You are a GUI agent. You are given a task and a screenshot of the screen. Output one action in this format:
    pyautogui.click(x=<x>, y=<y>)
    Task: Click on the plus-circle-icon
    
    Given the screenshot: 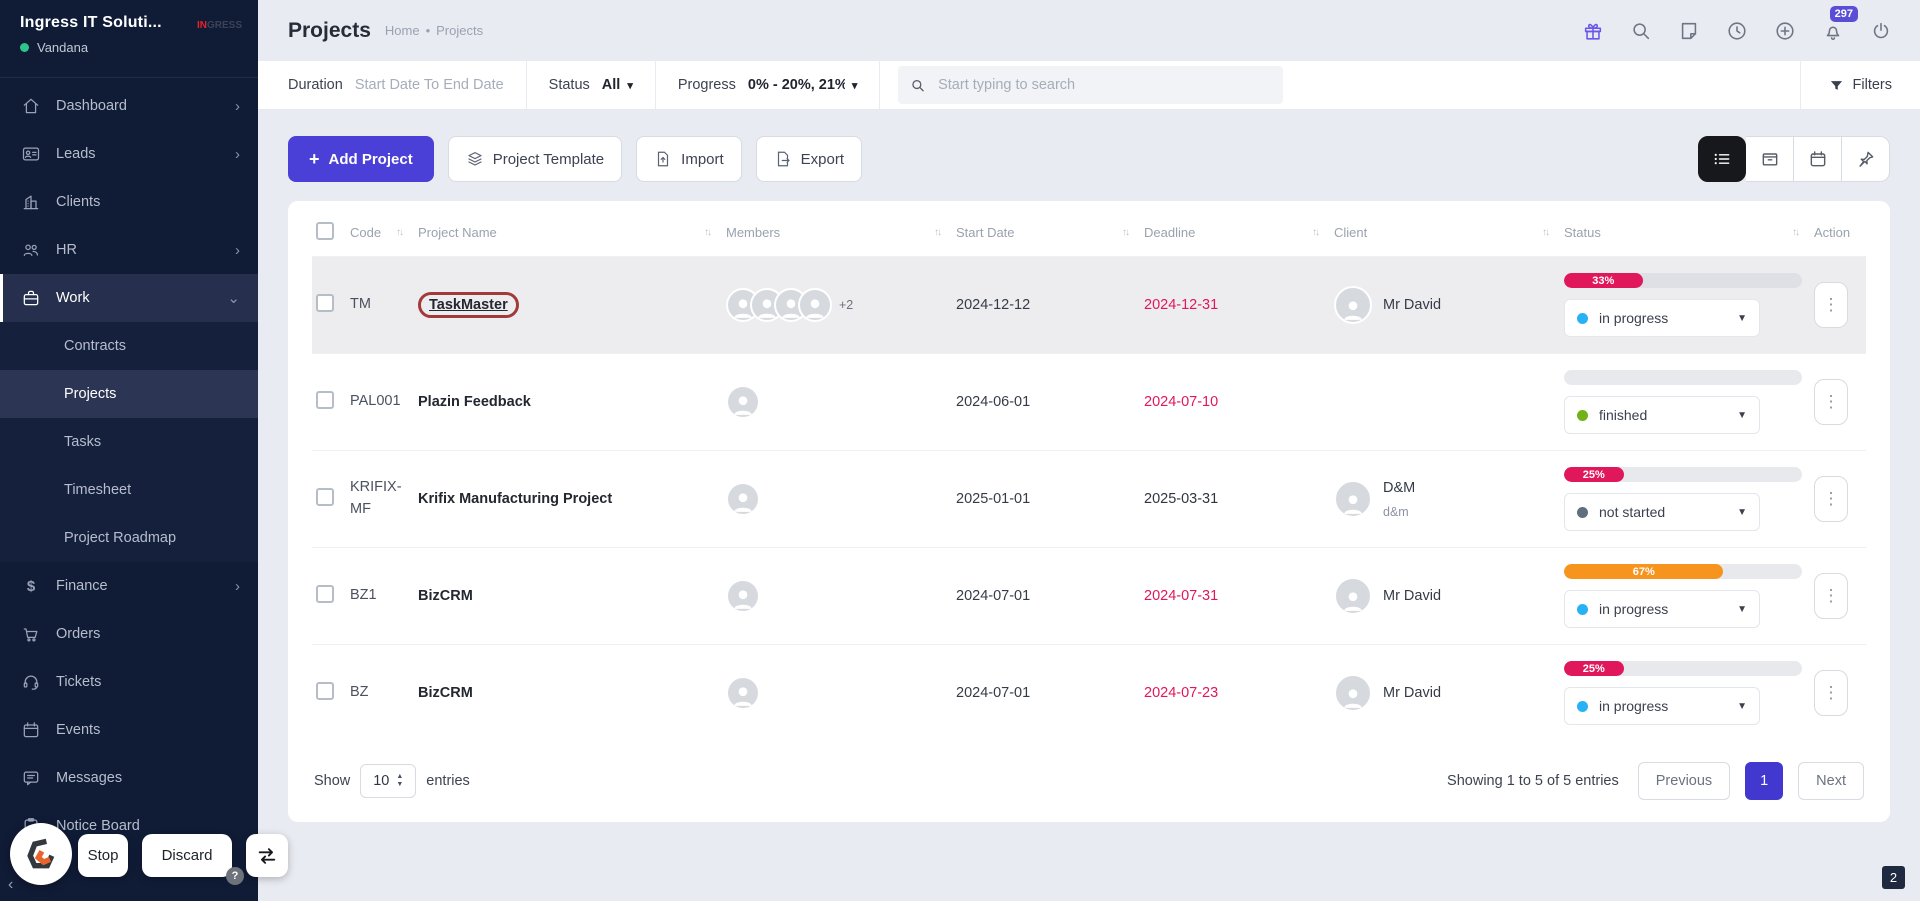 What is the action you would take?
    pyautogui.click(x=1784, y=30)
    